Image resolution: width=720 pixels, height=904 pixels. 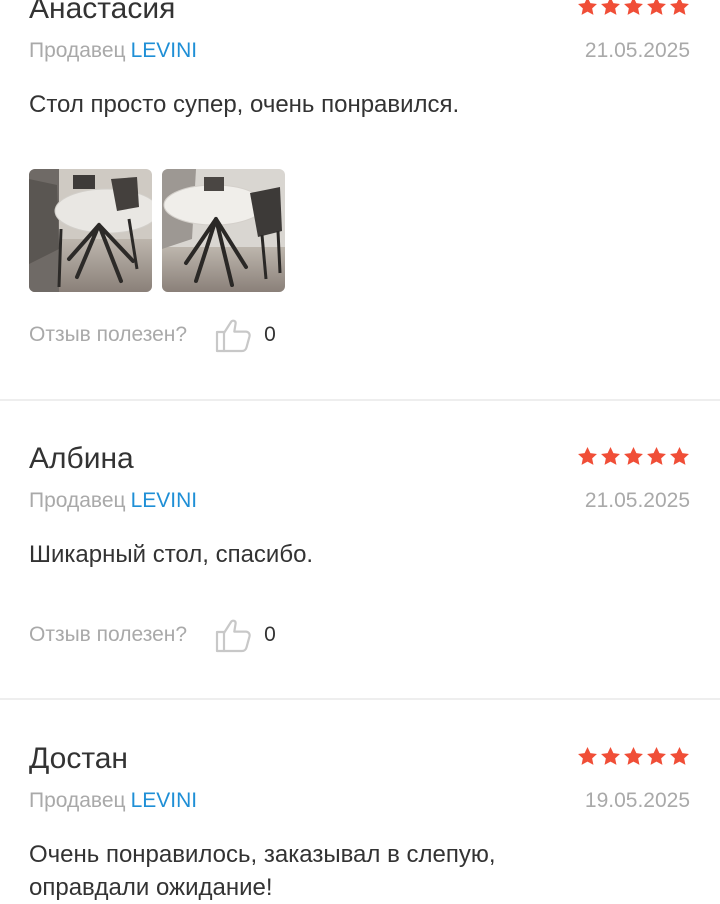 I want to click on review-photos, so click(x=157, y=230).